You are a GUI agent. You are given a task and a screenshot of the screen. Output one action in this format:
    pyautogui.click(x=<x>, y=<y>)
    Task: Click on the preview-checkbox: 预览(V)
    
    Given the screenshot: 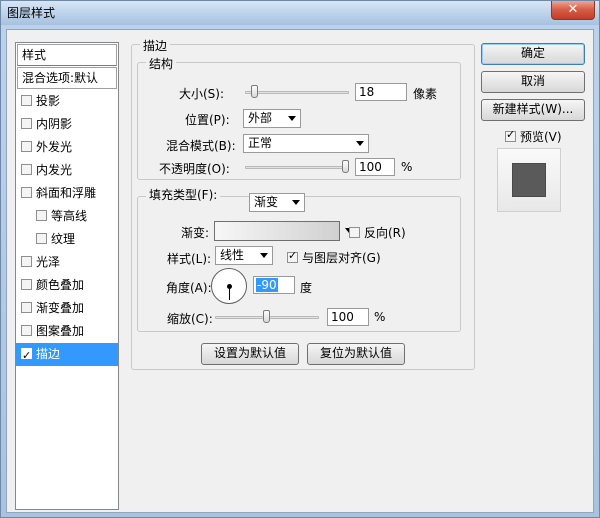 What is the action you would take?
    pyautogui.click(x=533, y=136)
    